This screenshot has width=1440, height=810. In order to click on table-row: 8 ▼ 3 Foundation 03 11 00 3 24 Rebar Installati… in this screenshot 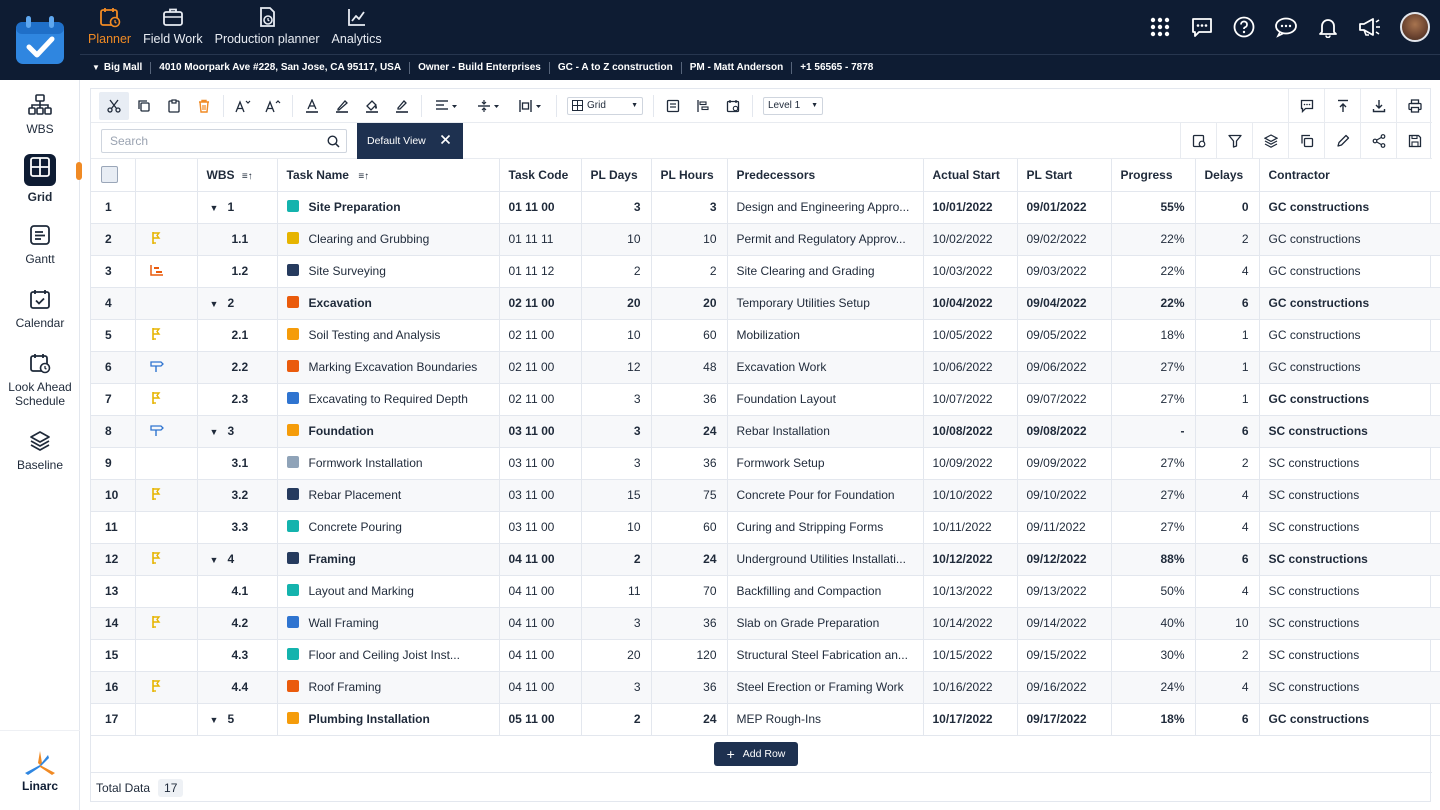, I will do `click(765, 431)`.